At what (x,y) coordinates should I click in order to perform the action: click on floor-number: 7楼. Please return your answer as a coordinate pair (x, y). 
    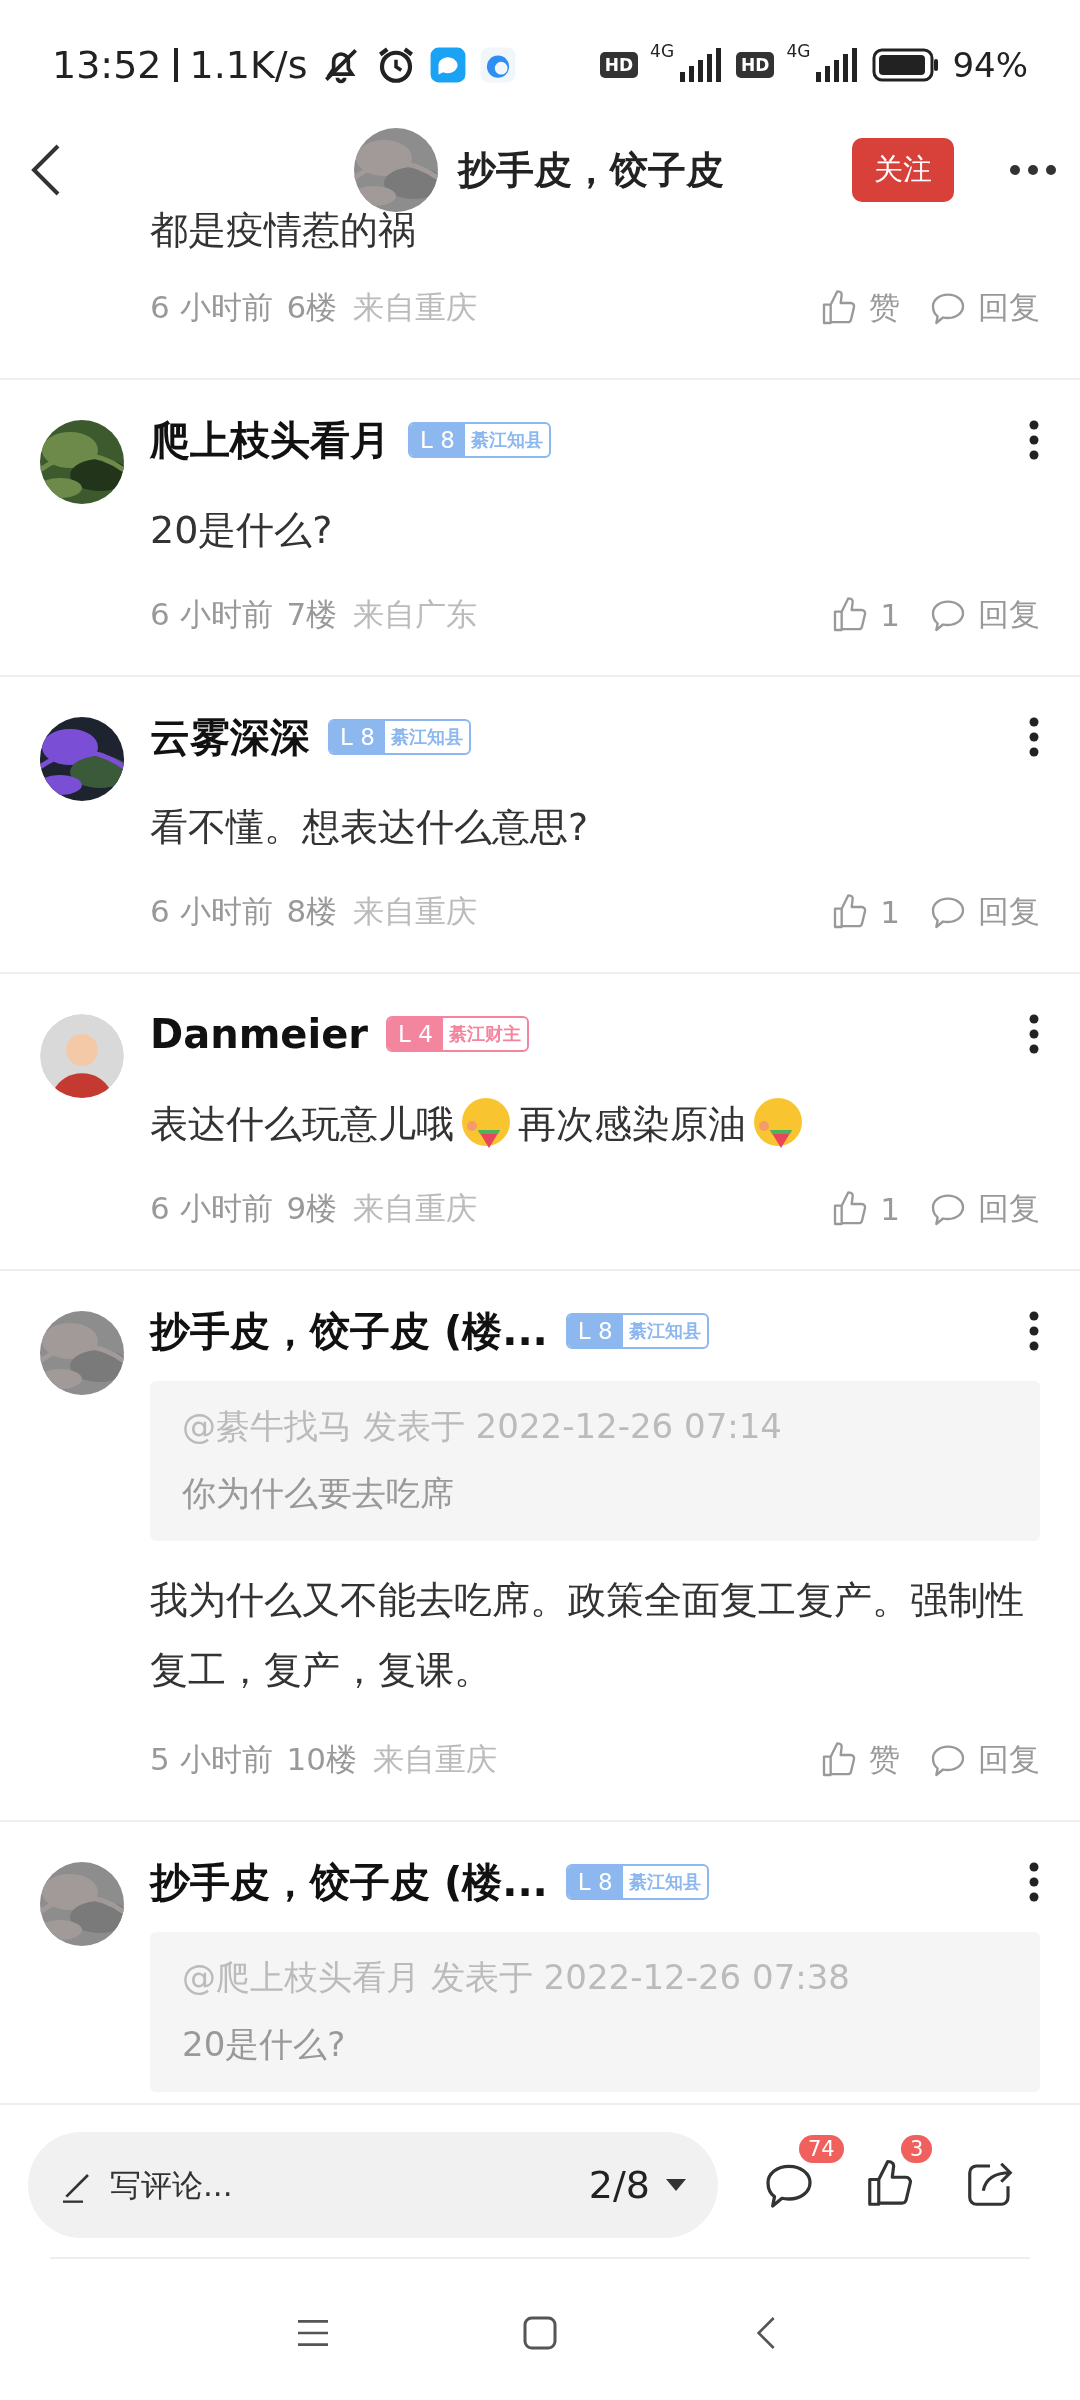
    Looking at the image, I should click on (312, 614).